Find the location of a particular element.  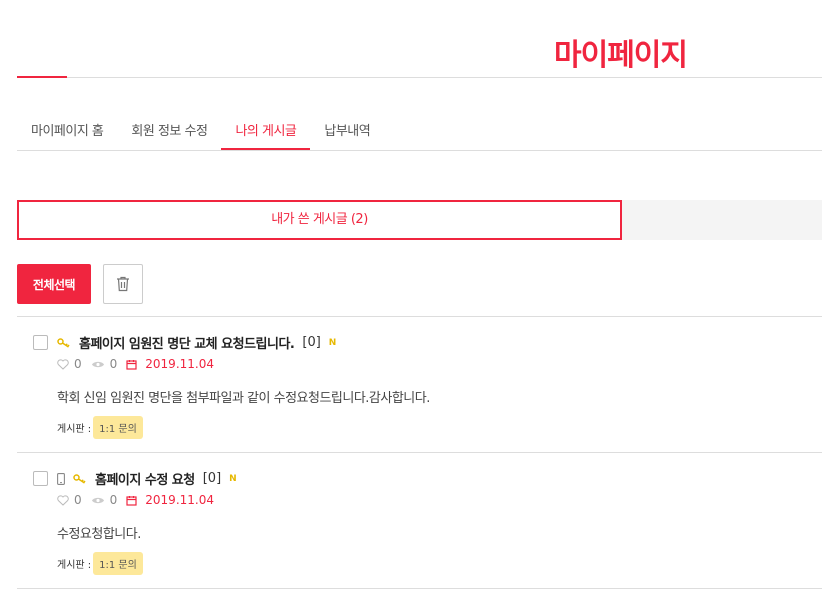

tab-mypage-home: 마이페이지 홈 is located at coordinates (67, 131).